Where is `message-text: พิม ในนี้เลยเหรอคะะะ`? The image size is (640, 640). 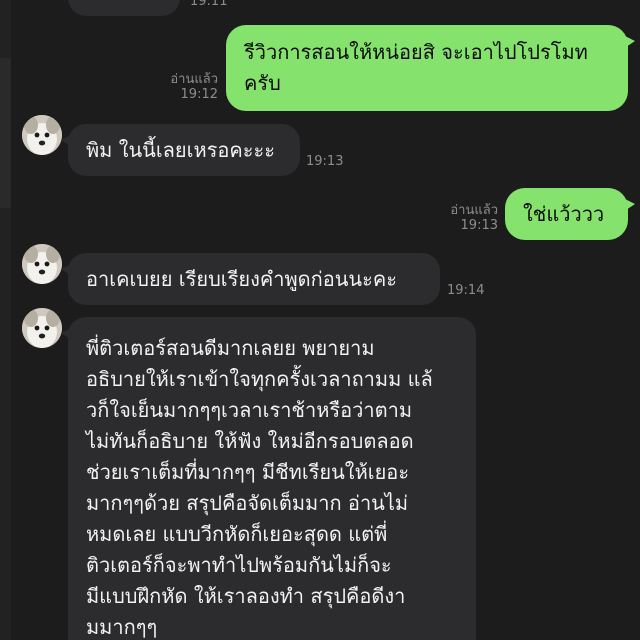
message-text: พิม ในนี้เลยเหรอคะะะ is located at coordinates (181, 150).